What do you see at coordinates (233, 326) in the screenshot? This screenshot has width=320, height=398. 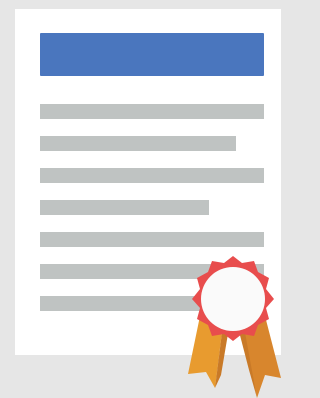 I see `award-badge-icon` at bounding box center [233, 326].